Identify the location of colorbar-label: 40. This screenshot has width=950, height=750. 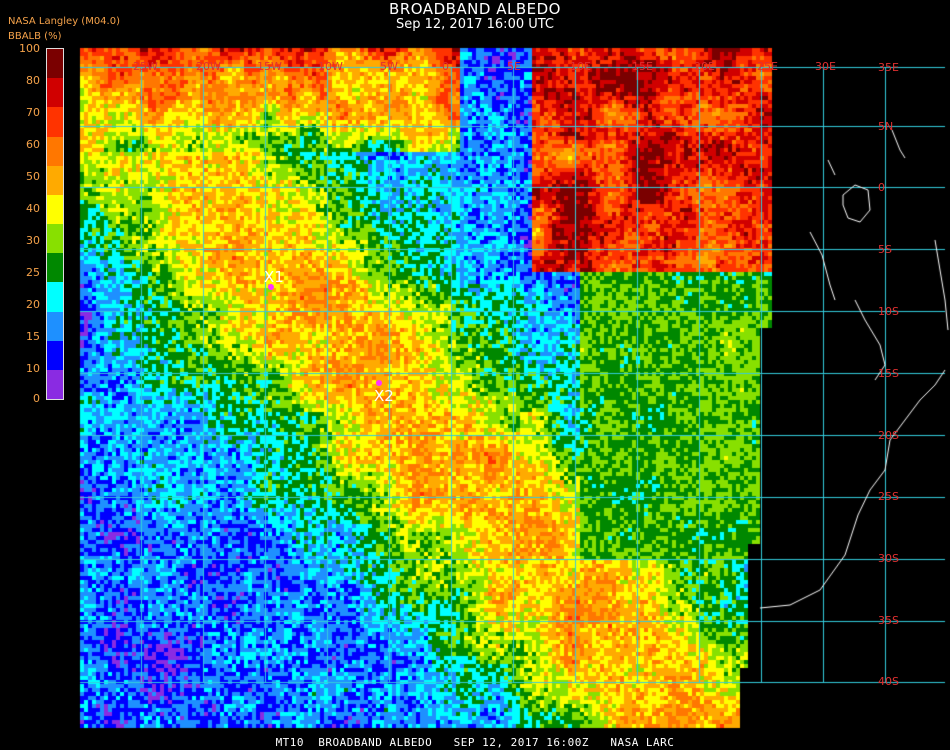
(33, 208).